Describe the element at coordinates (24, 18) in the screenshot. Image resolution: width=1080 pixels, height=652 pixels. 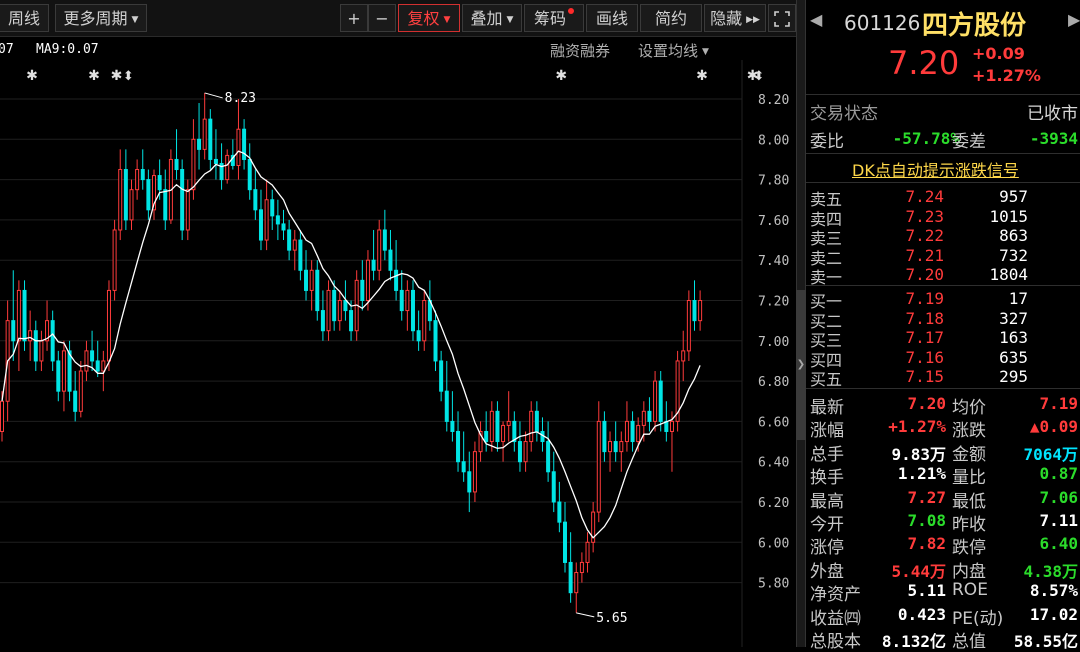
I see `period-week-button: 周线` at that location.